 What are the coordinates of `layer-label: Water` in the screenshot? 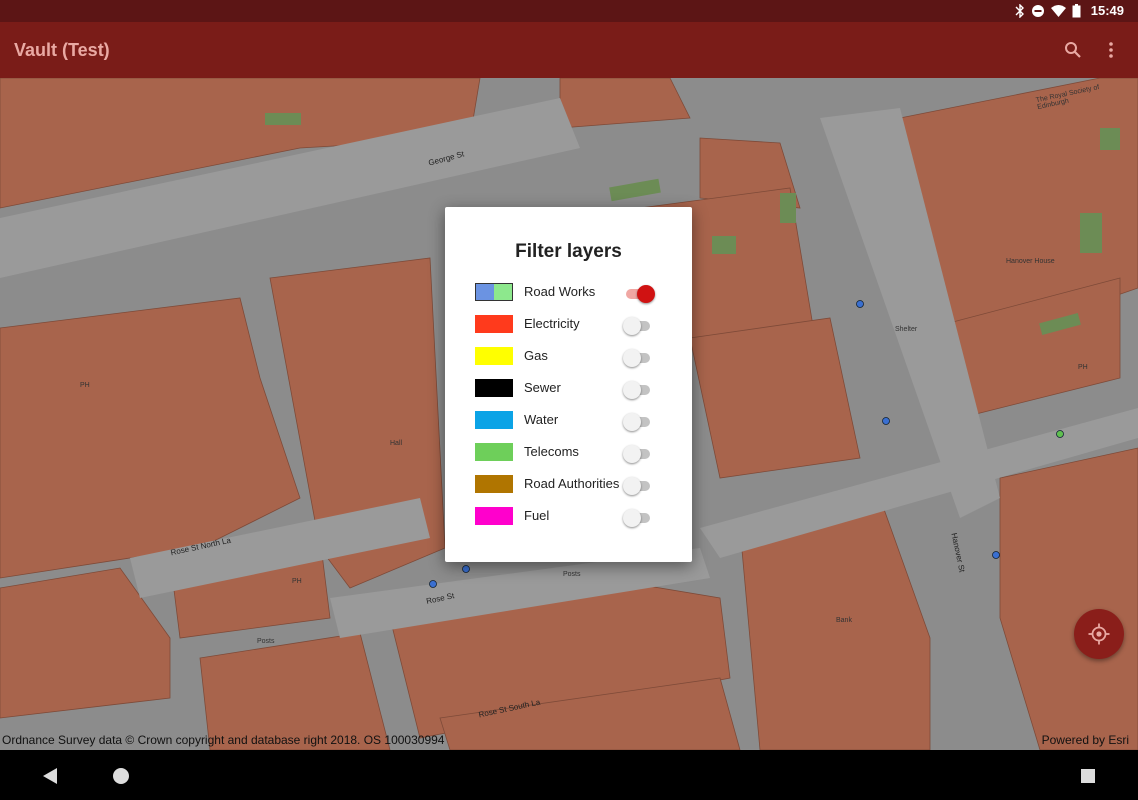 It's located at (541, 419).